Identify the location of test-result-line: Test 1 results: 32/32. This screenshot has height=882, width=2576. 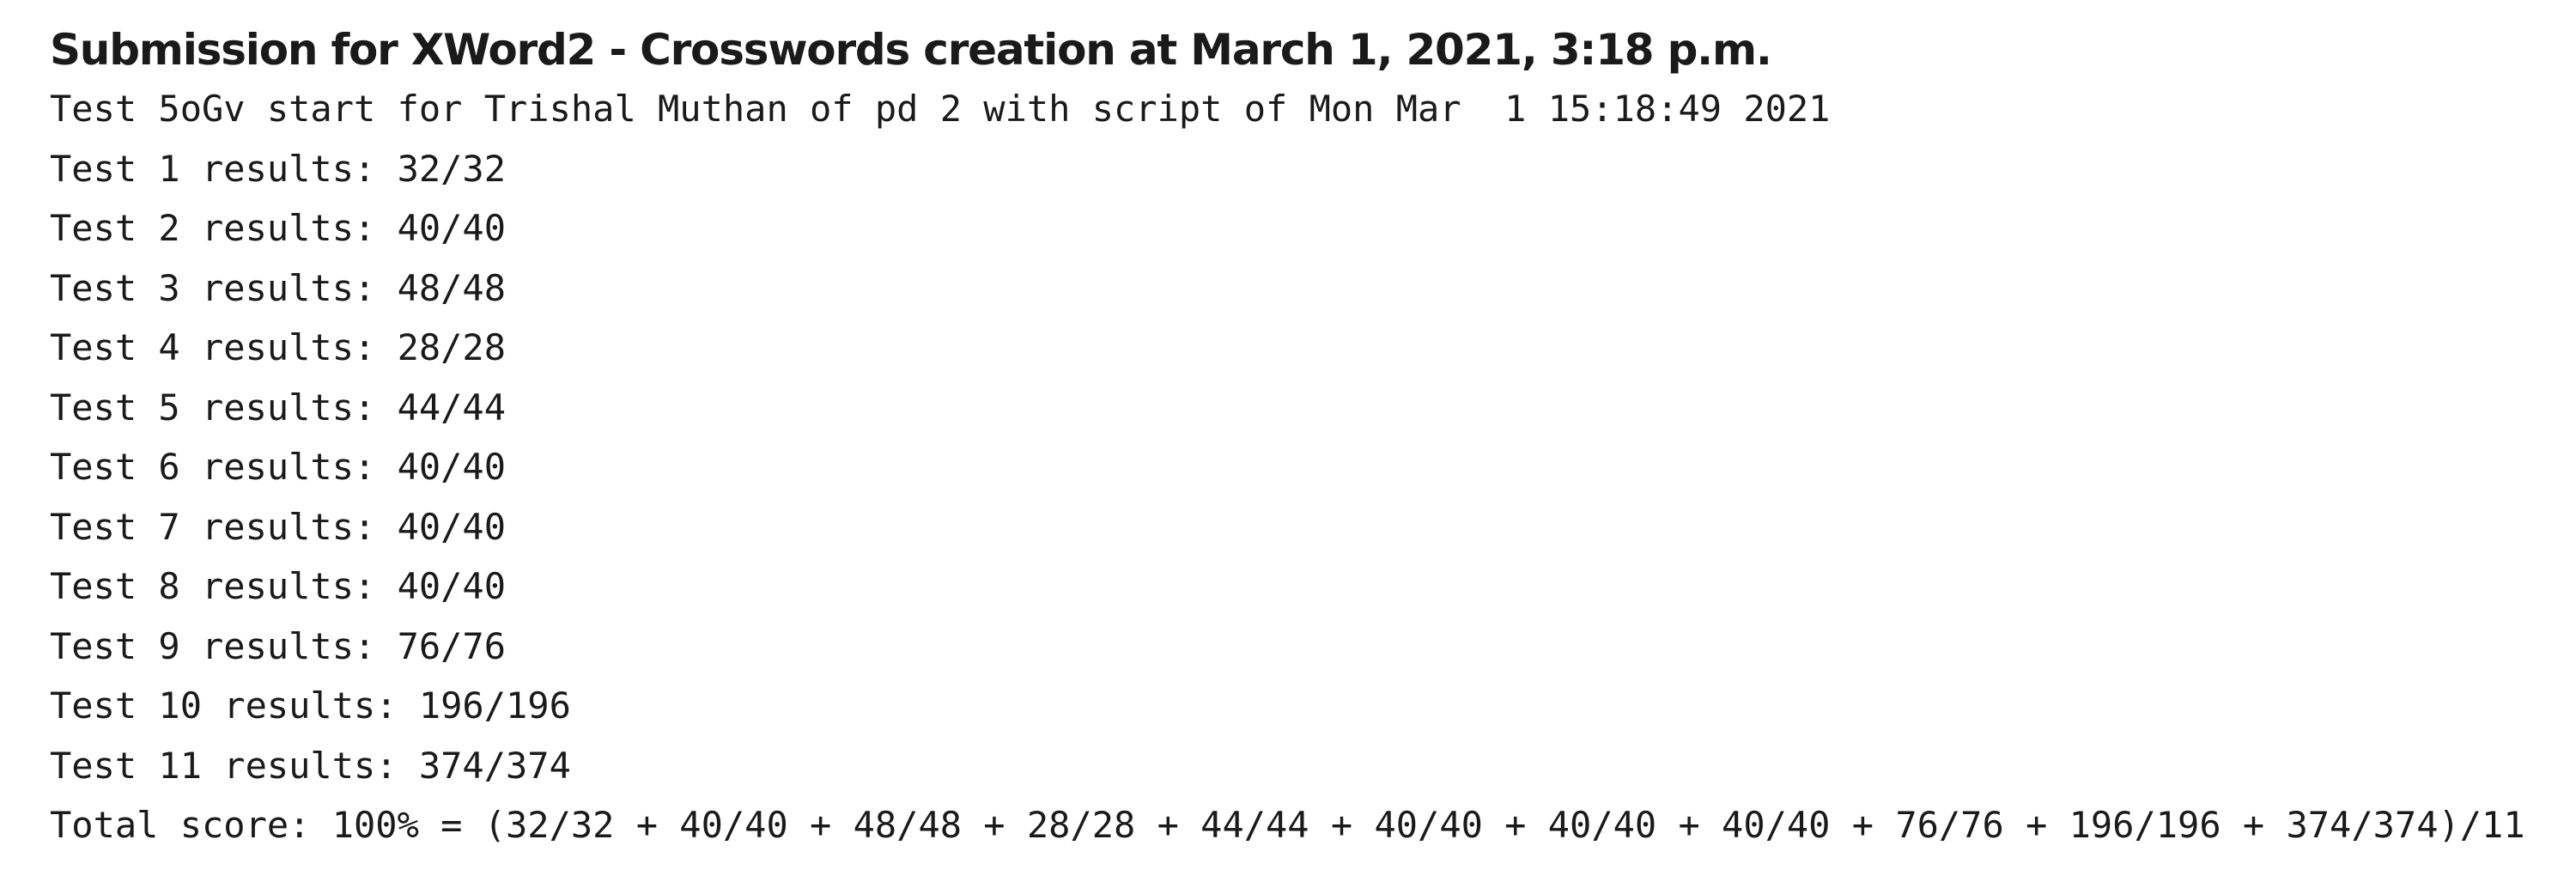
(279, 168).